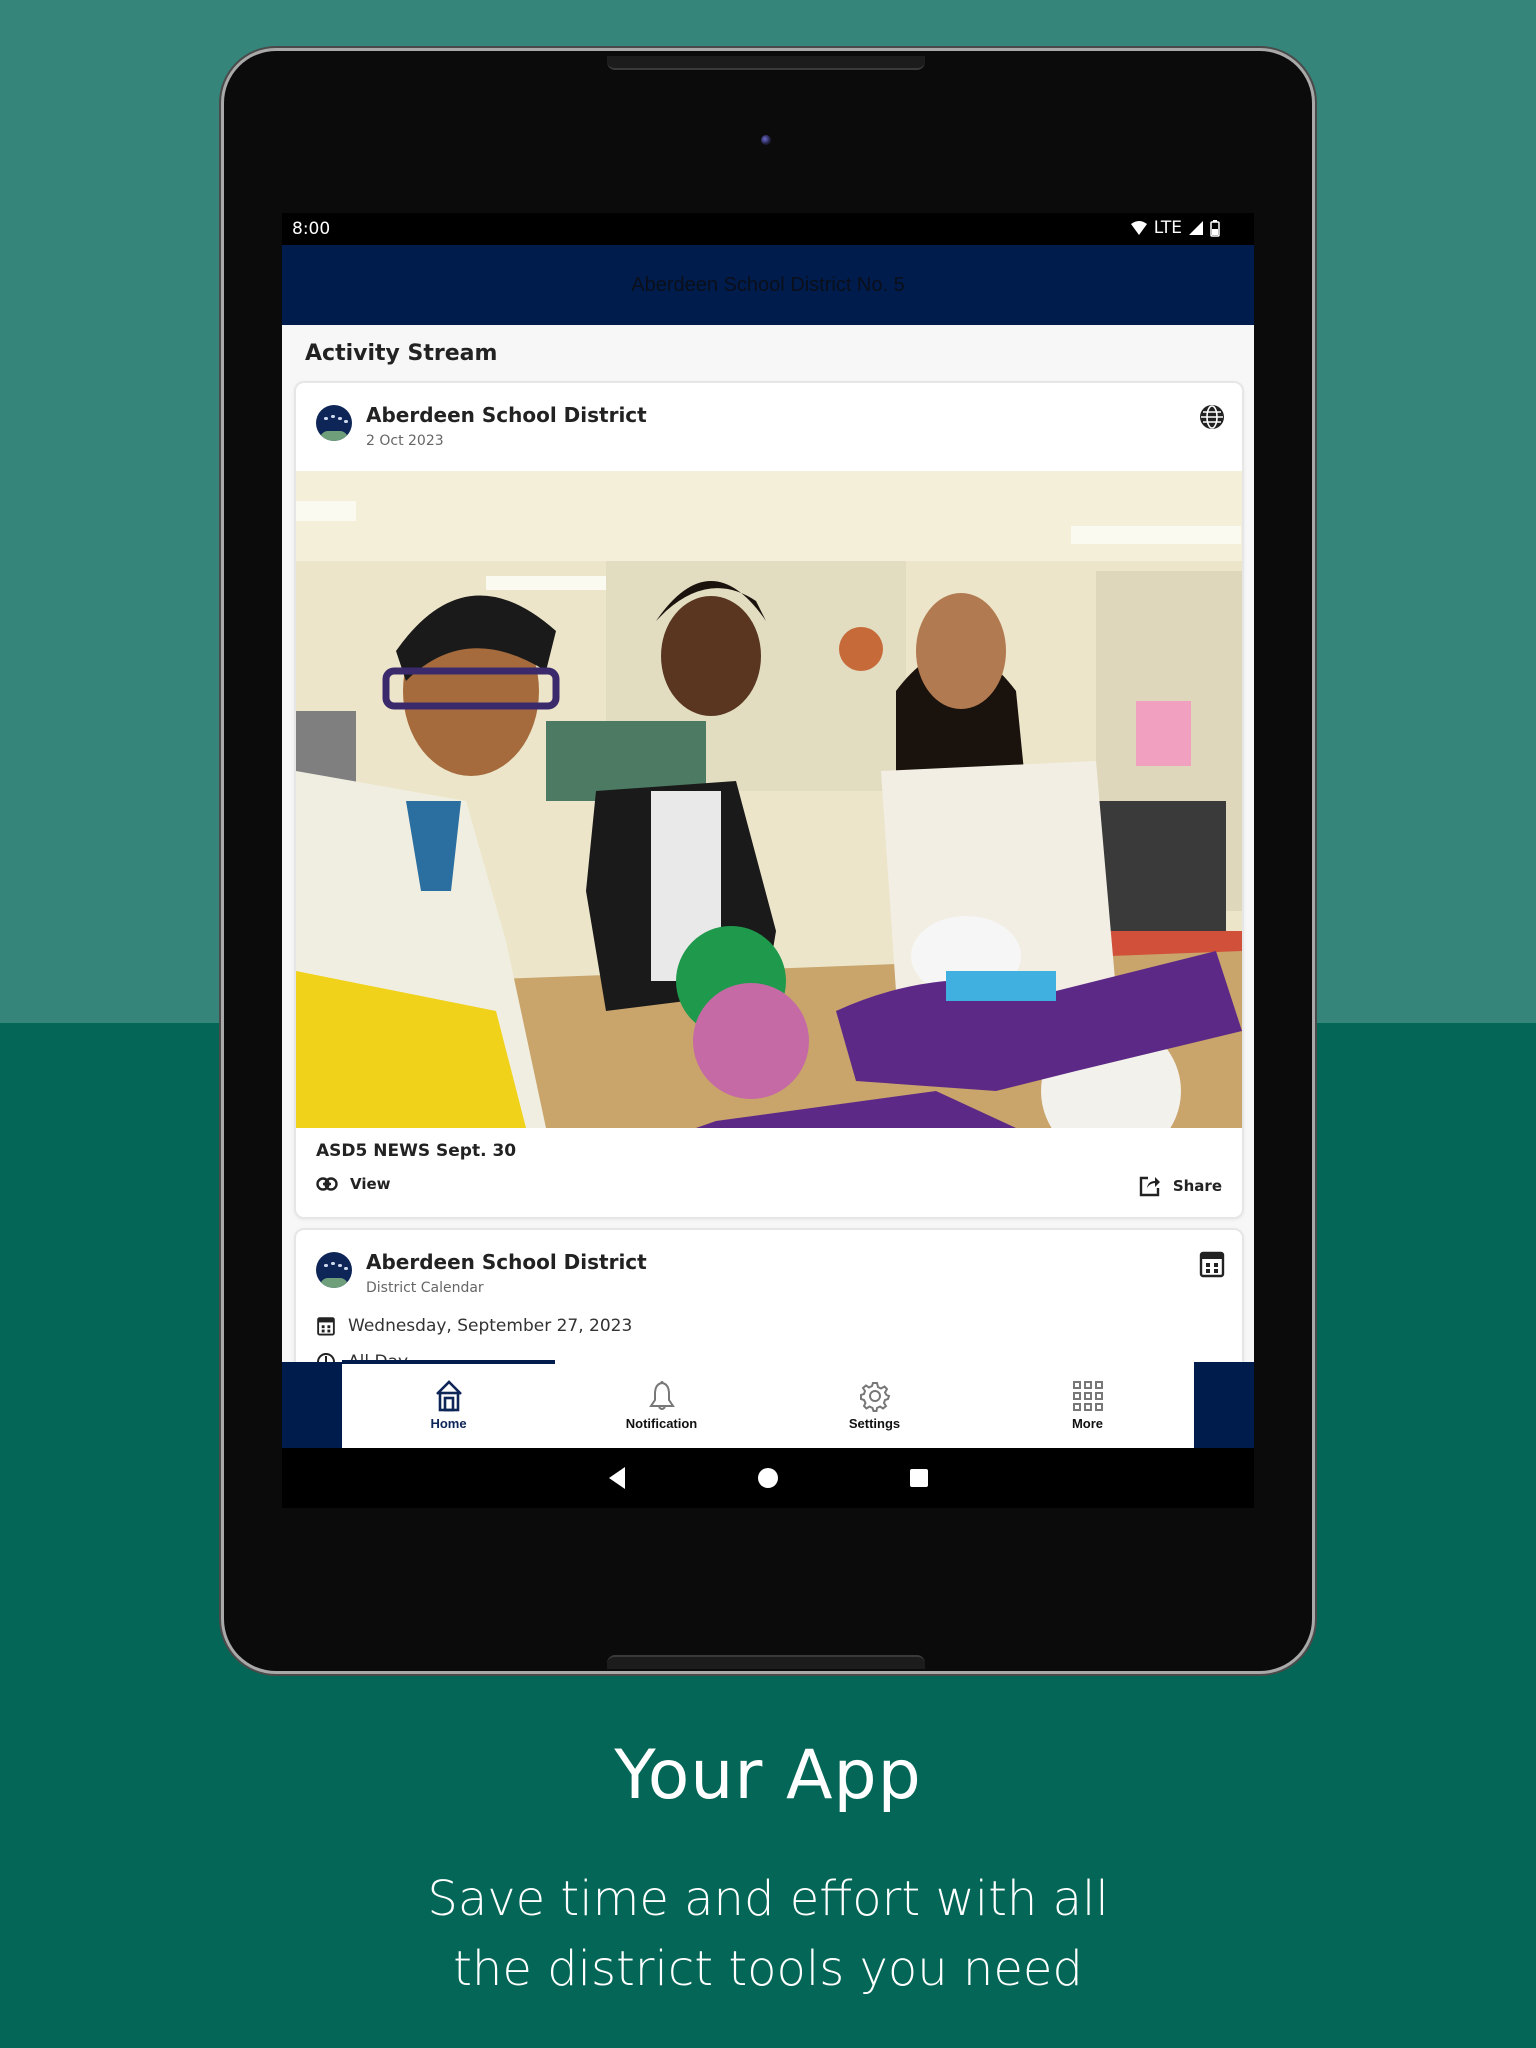 The image size is (1536, 2048). I want to click on home-icon, so click(448, 1395).